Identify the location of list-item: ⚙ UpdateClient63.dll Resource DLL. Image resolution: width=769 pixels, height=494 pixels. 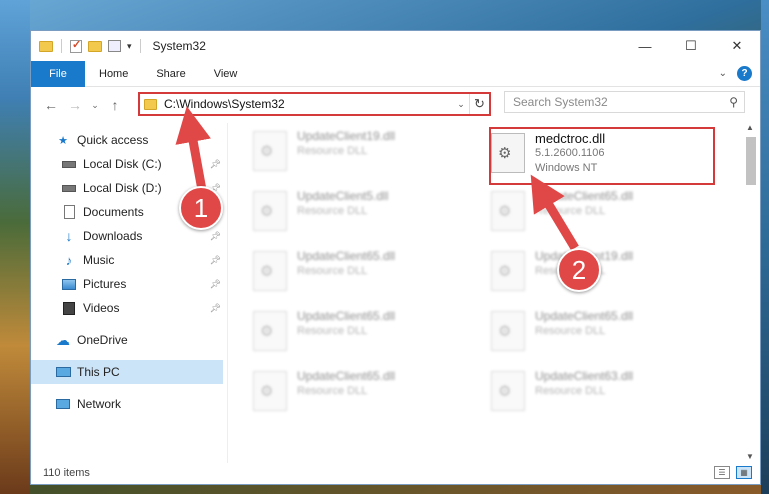
(605, 395).